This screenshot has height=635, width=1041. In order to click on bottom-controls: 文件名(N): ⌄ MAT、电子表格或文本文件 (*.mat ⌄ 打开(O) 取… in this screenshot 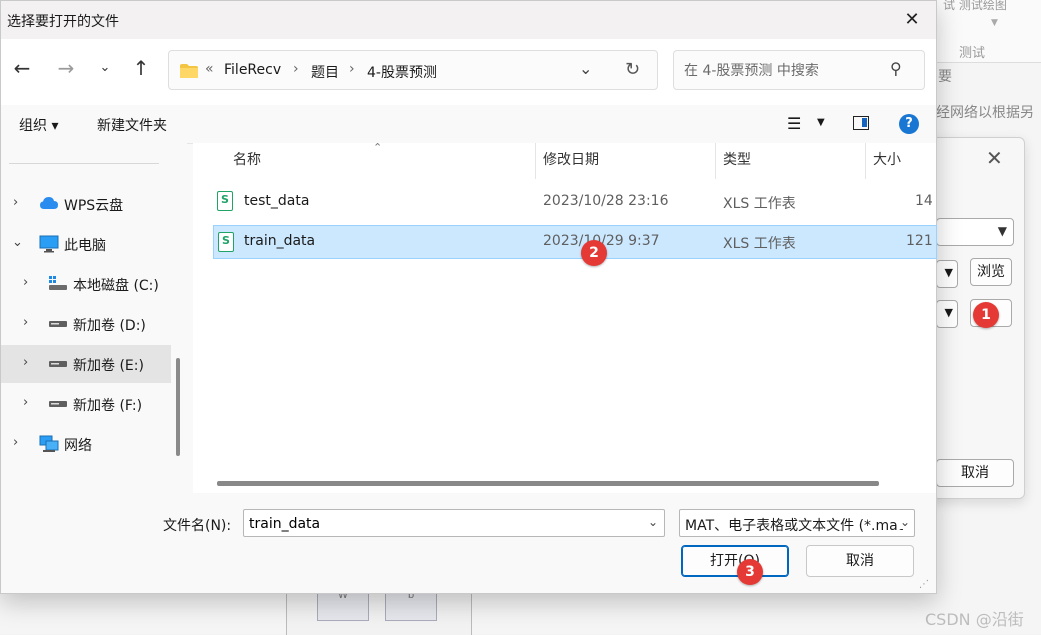, I will do `click(468, 543)`.